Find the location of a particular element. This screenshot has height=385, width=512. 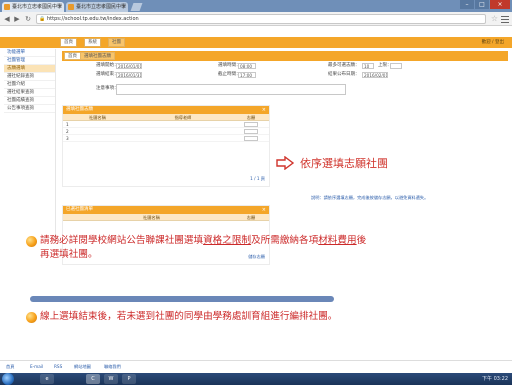

note-text-underlined: 資格之限制 is located at coordinates (227, 240).